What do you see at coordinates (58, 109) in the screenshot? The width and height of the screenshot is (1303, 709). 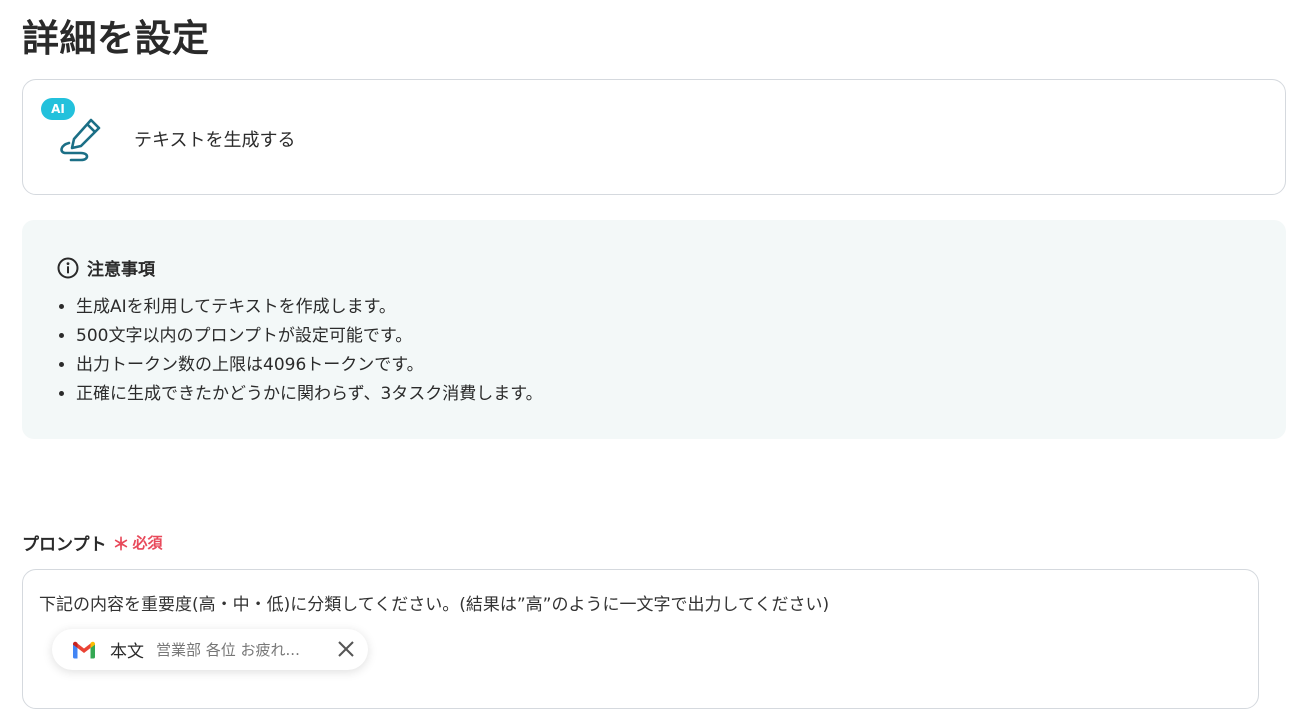 I see `ai-badge: AI` at bounding box center [58, 109].